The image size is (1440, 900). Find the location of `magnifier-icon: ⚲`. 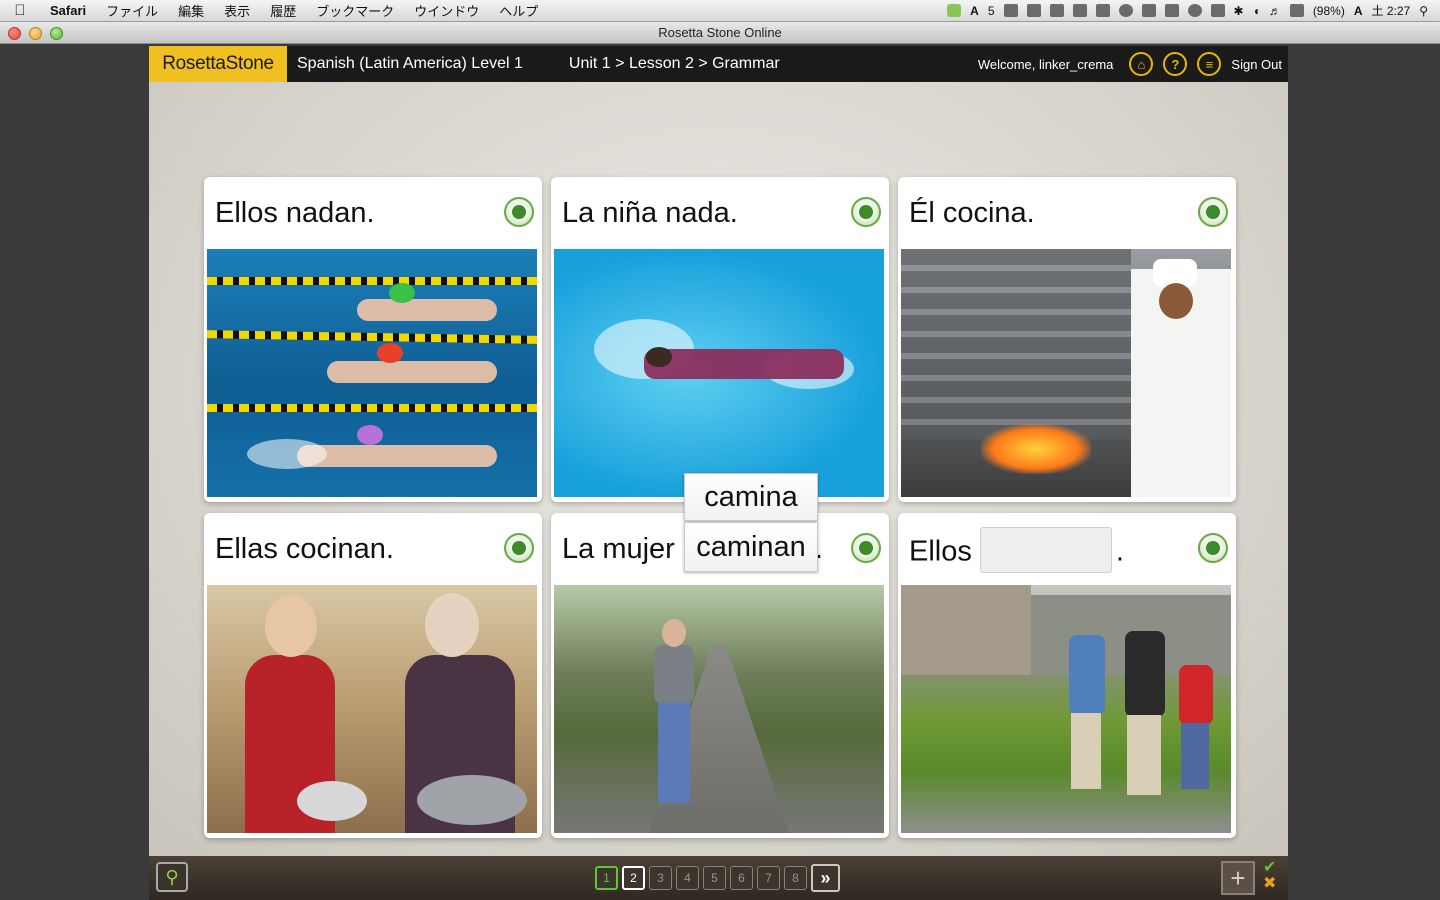

magnifier-icon: ⚲ is located at coordinates (172, 877).